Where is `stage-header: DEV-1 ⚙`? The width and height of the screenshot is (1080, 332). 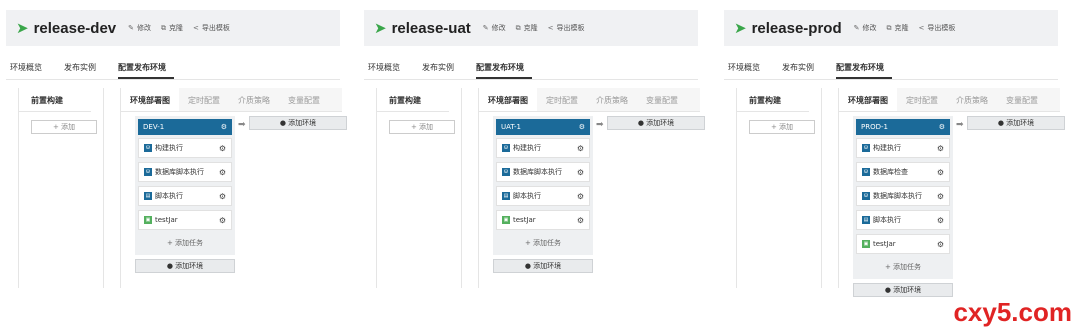
stage-header: DEV-1 ⚙ is located at coordinates (185, 127).